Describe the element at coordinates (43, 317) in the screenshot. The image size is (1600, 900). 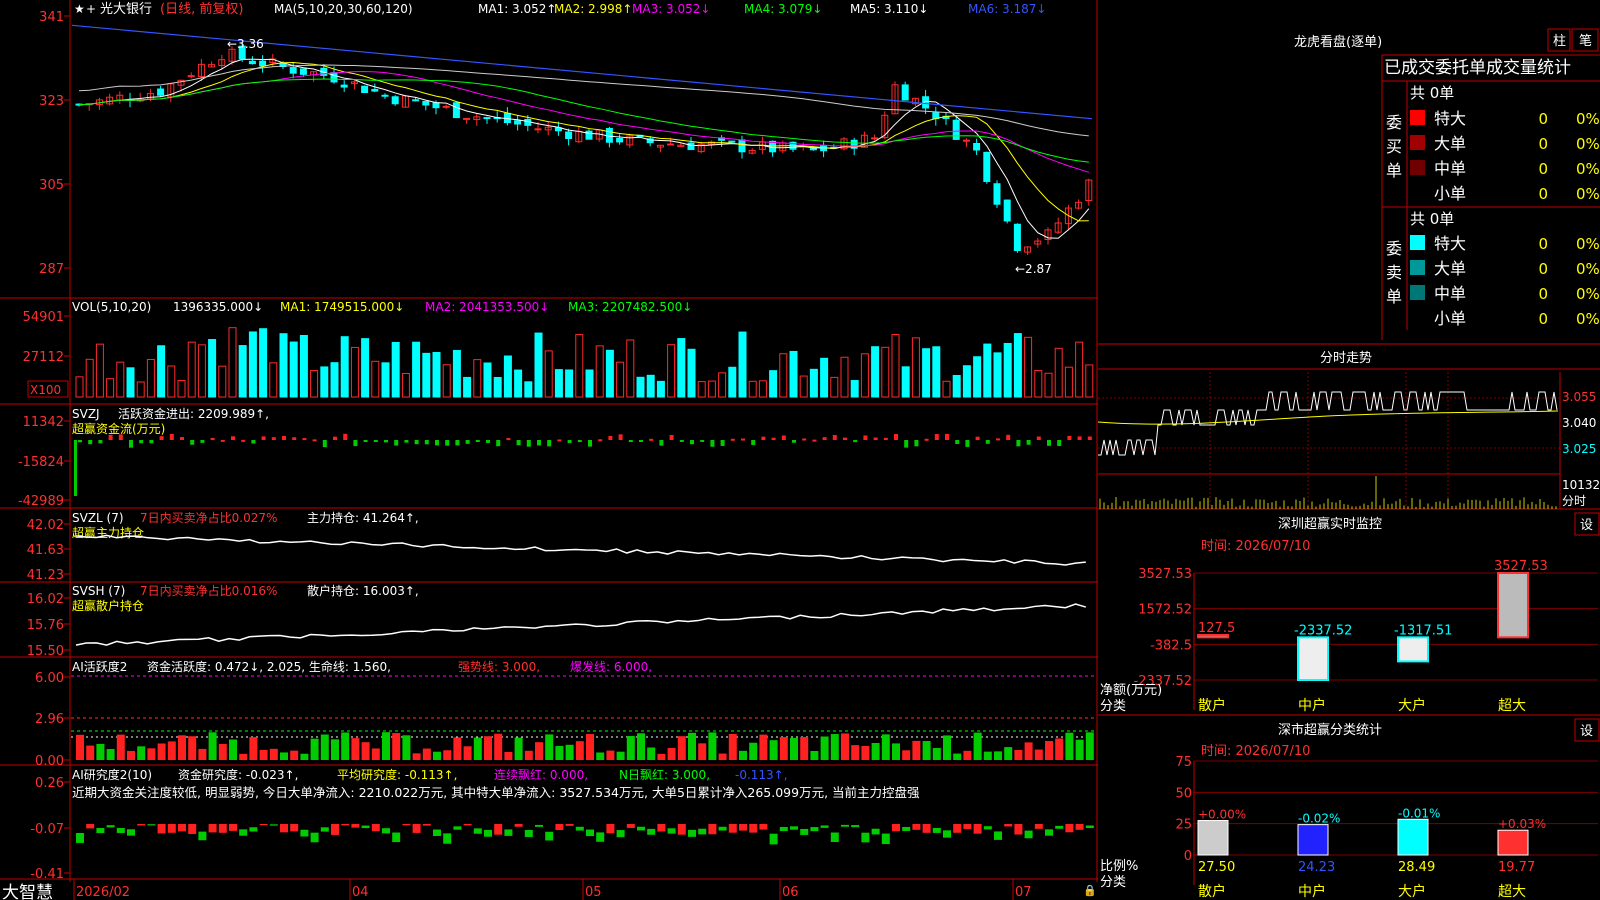
I see `axis-tick: 54901` at that location.